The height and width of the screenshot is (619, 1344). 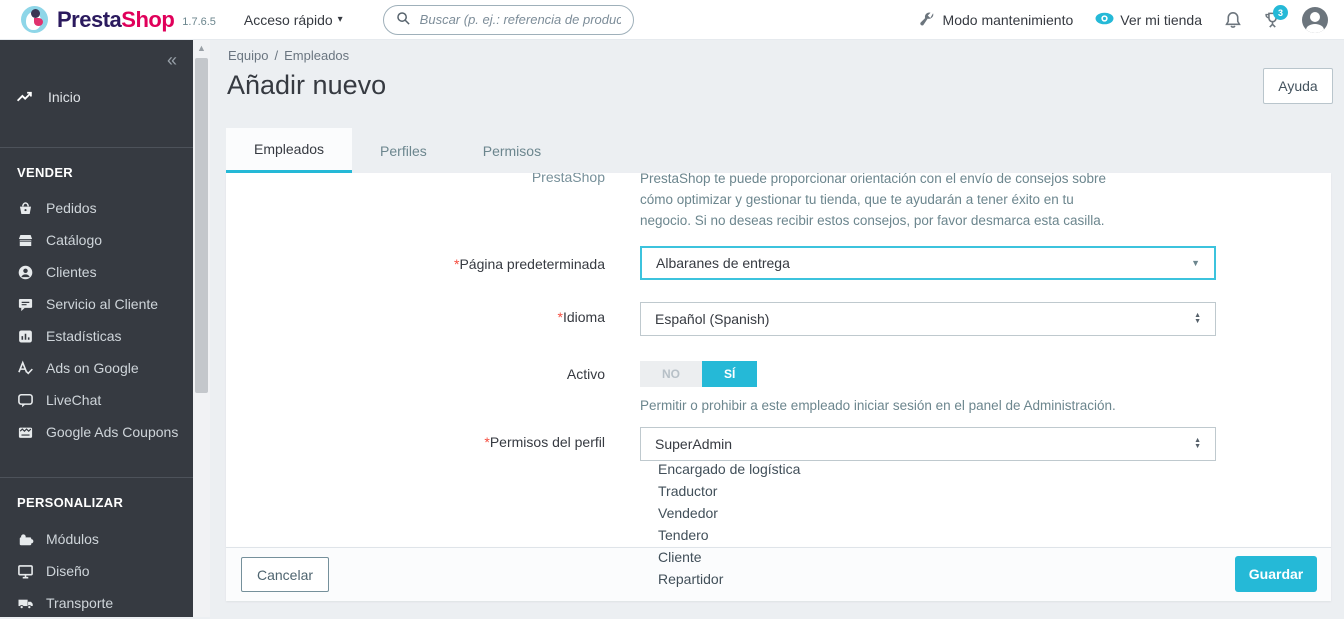 I want to click on view-shop-link: Ver mi tienda, so click(x=1148, y=19).